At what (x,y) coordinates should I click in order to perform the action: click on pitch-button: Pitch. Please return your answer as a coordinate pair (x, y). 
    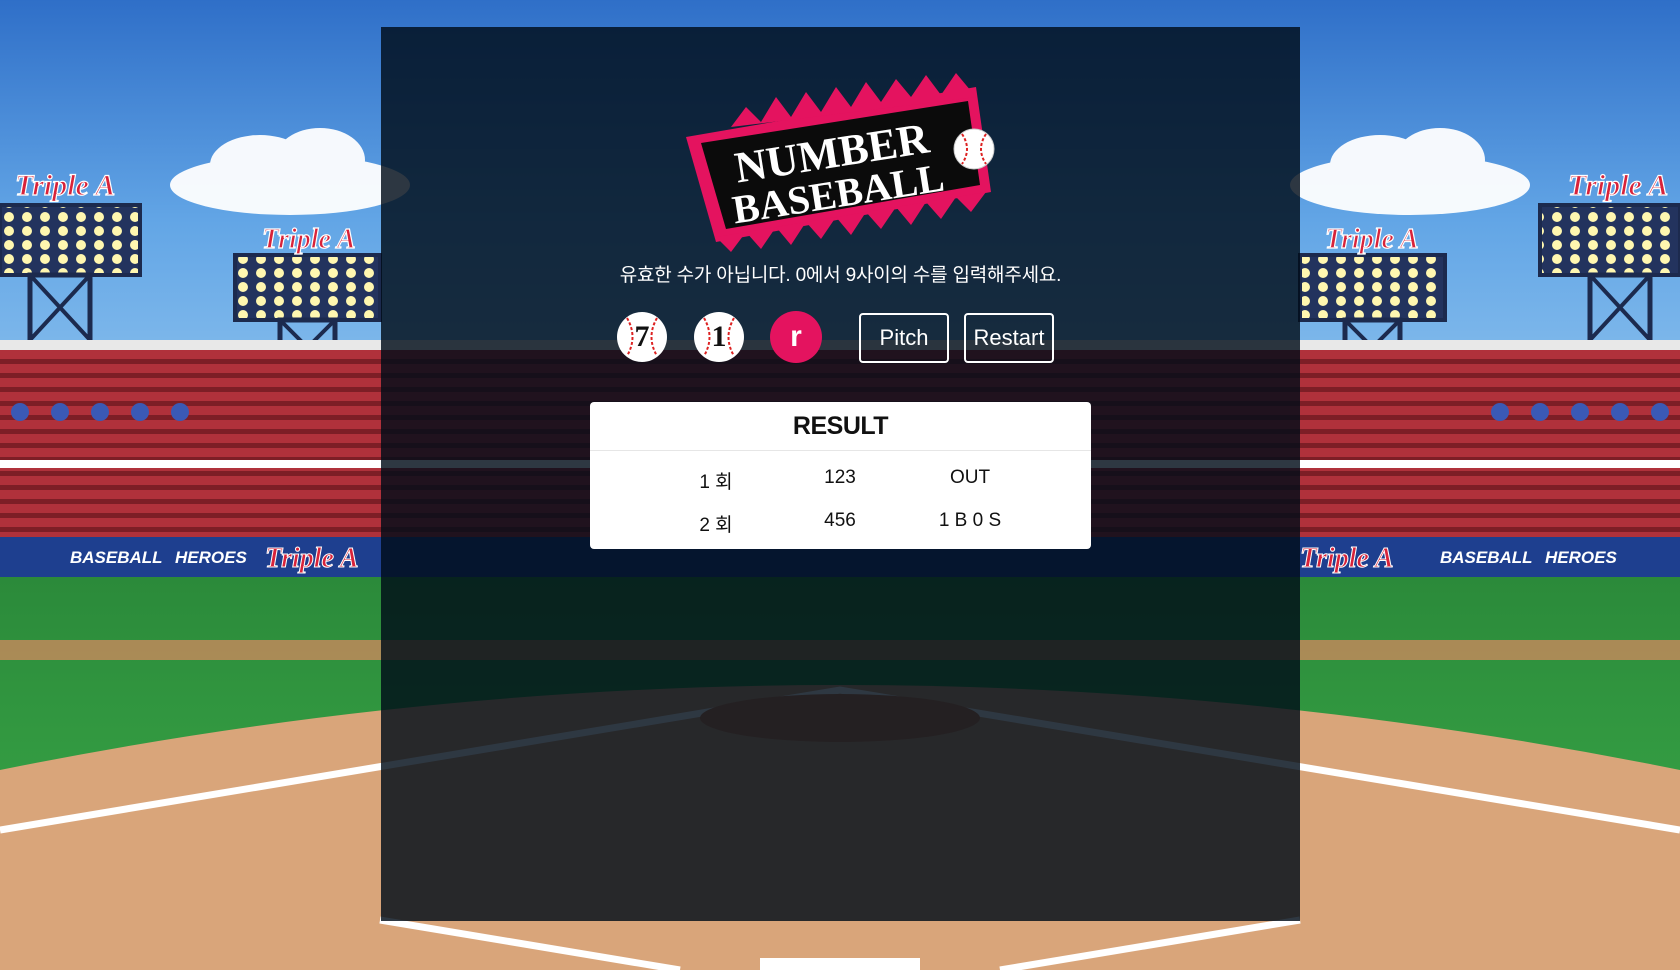
    Looking at the image, I should click on (904, 338).